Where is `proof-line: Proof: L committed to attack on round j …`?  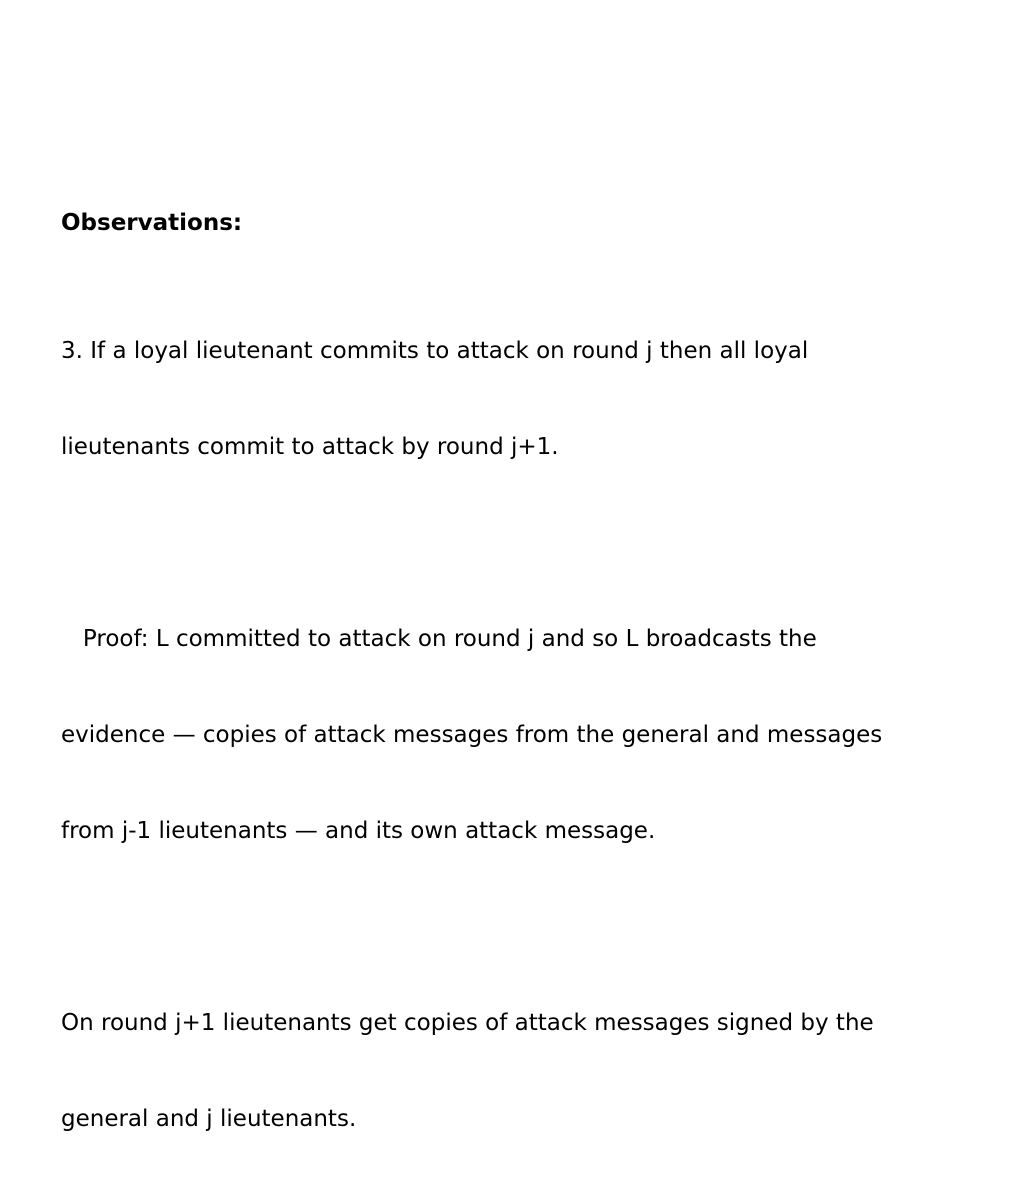
proof-line: Proof: L committed to attack on round j … is located at coordinates (439, 639).